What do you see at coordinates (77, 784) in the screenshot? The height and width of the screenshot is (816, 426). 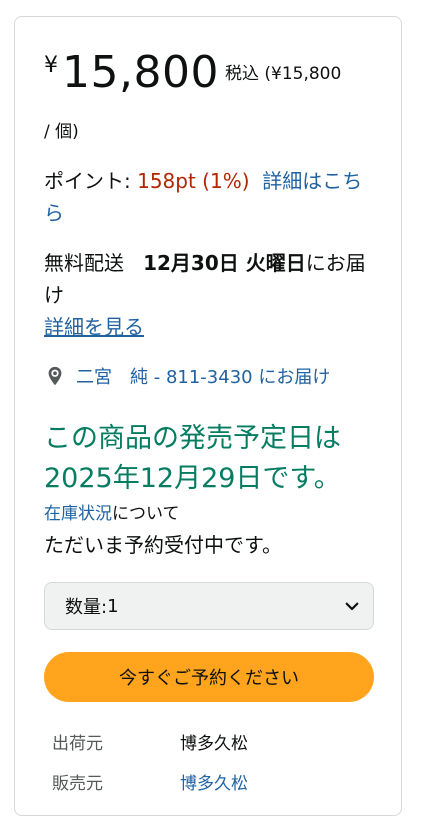 I see `sold-by-label: 販売元` at bounding box center [77, 784].